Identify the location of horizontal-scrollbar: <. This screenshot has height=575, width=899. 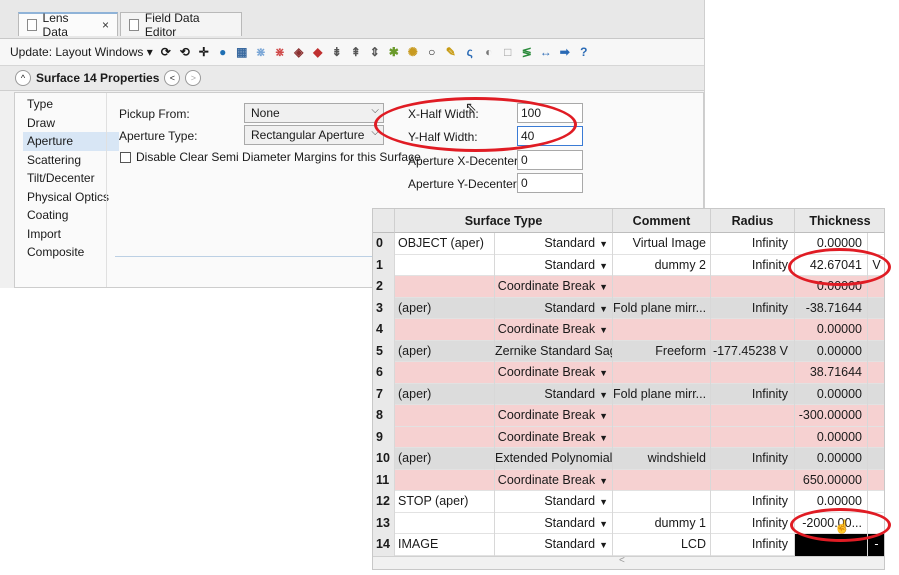
(628, 562).